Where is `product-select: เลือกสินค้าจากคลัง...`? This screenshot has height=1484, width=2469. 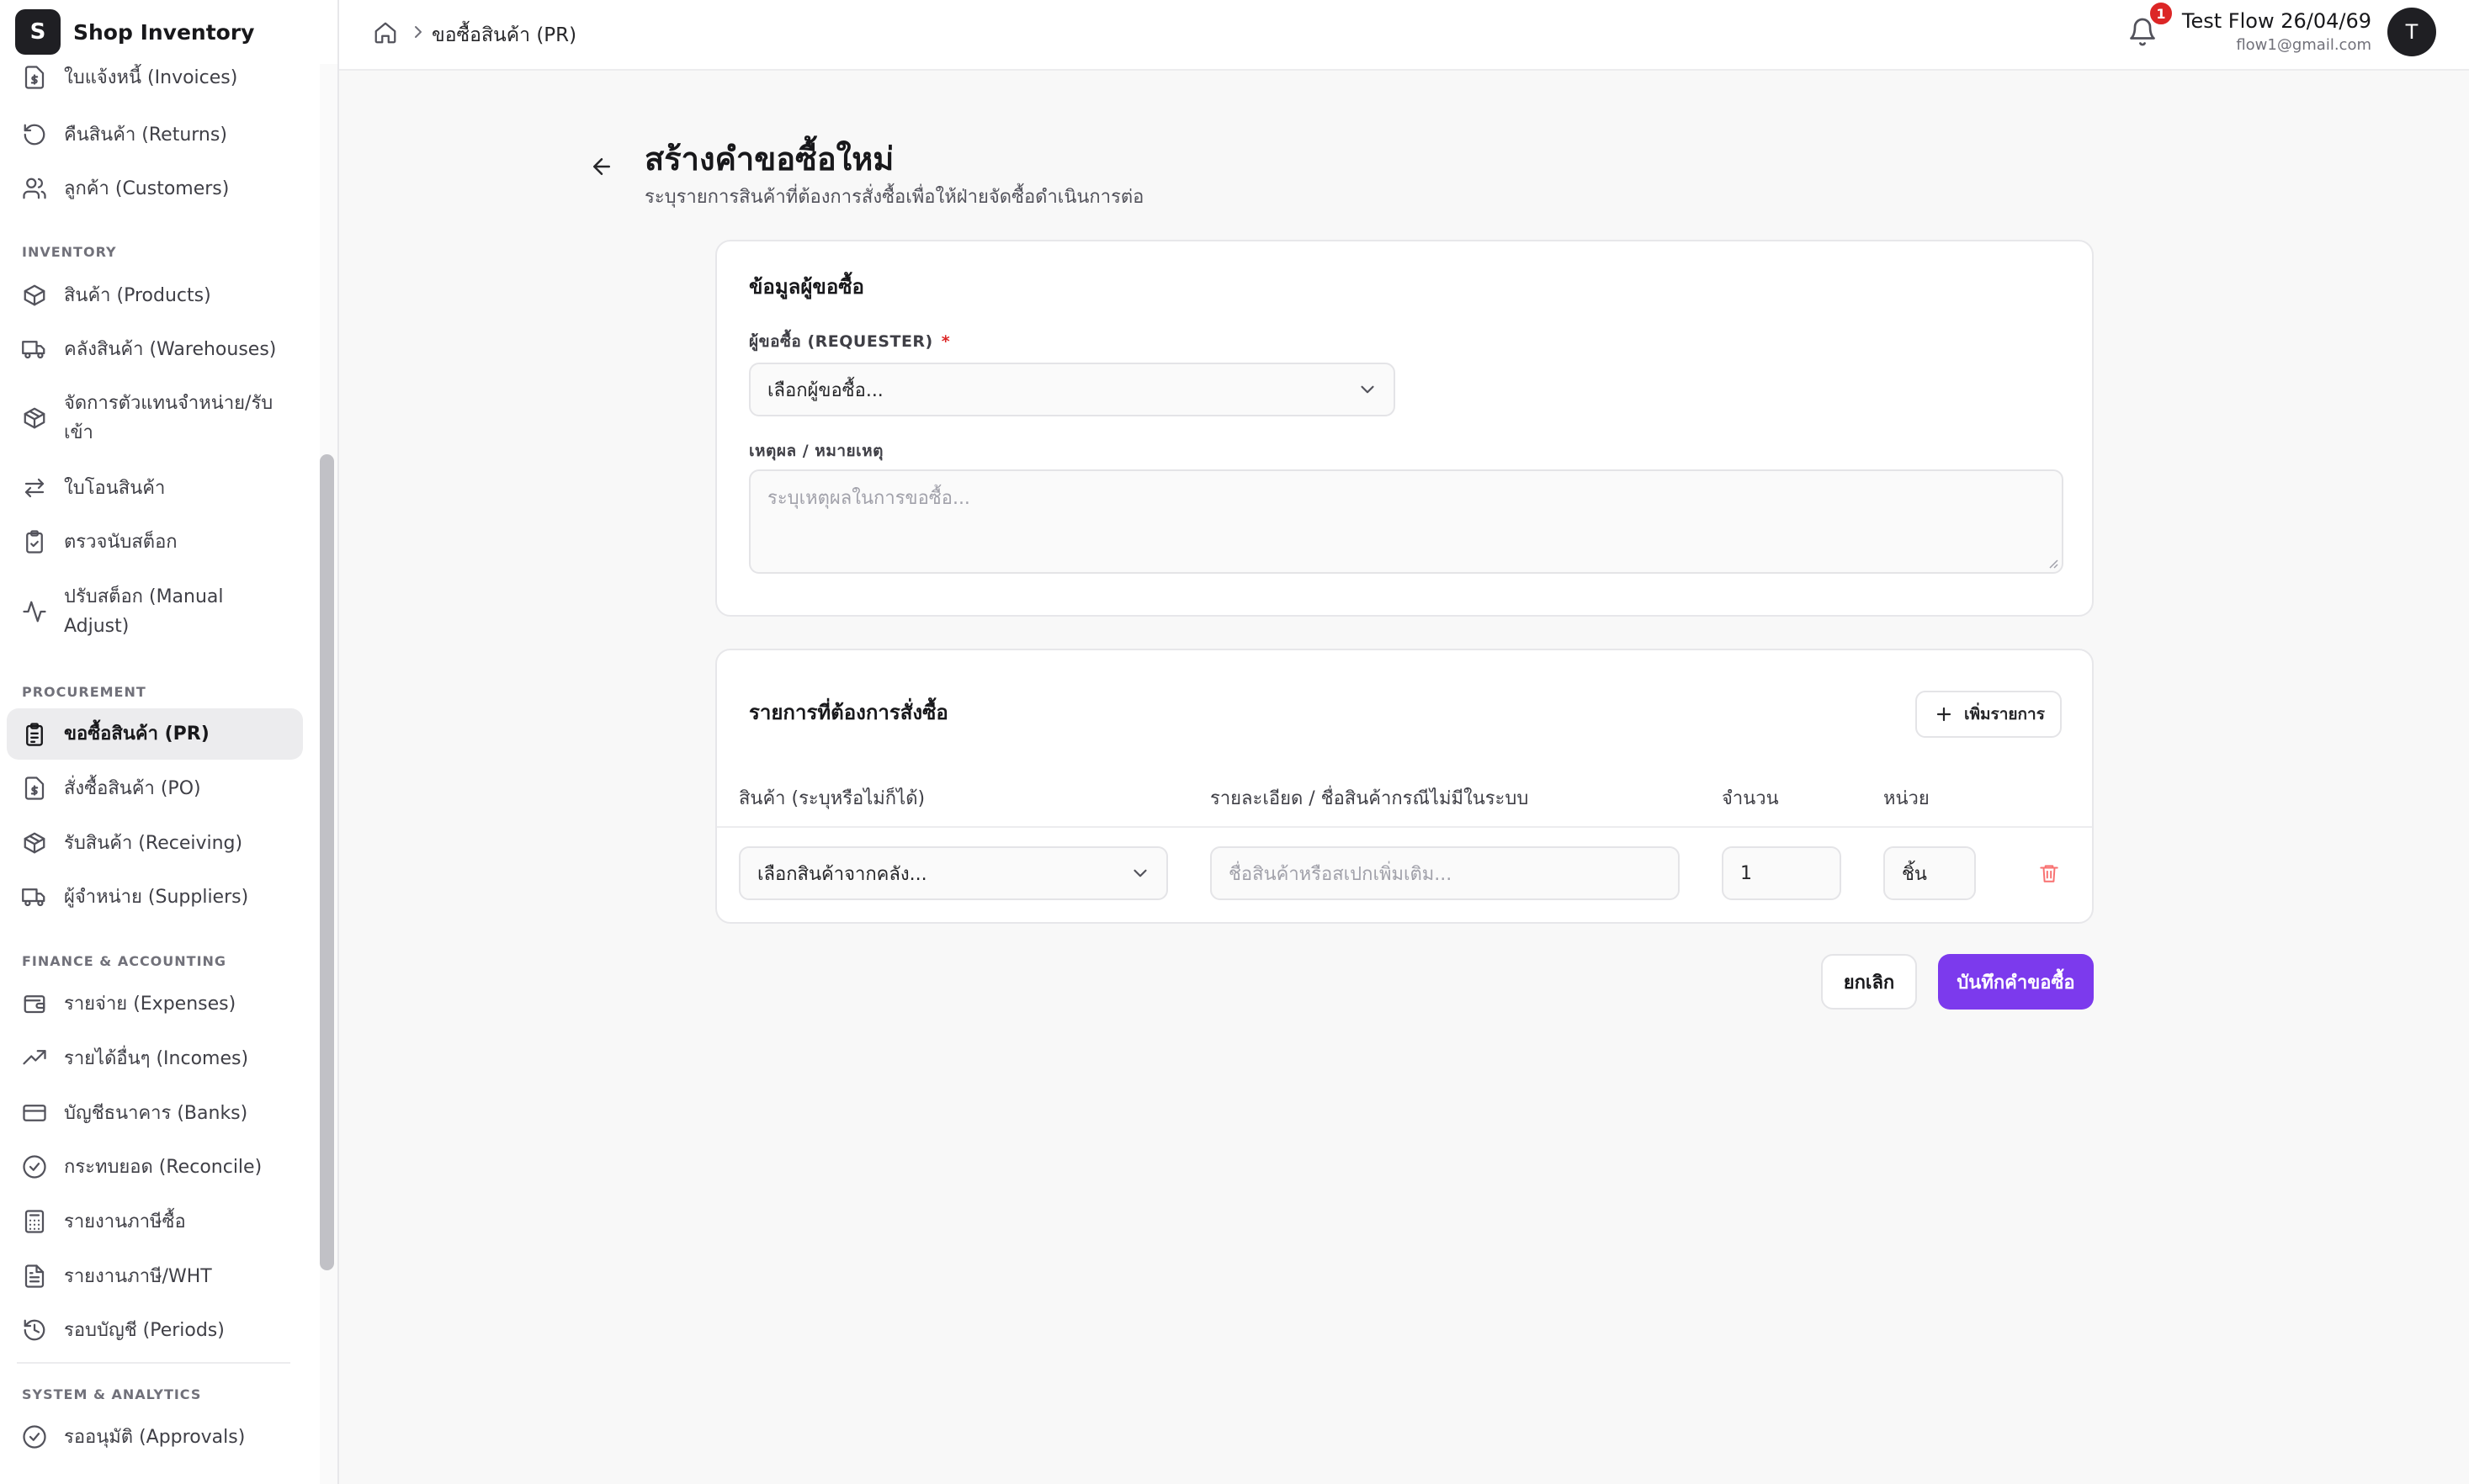 product-select: เลือกสินค้าจากคลัง... is located at coordinates (954, 873).